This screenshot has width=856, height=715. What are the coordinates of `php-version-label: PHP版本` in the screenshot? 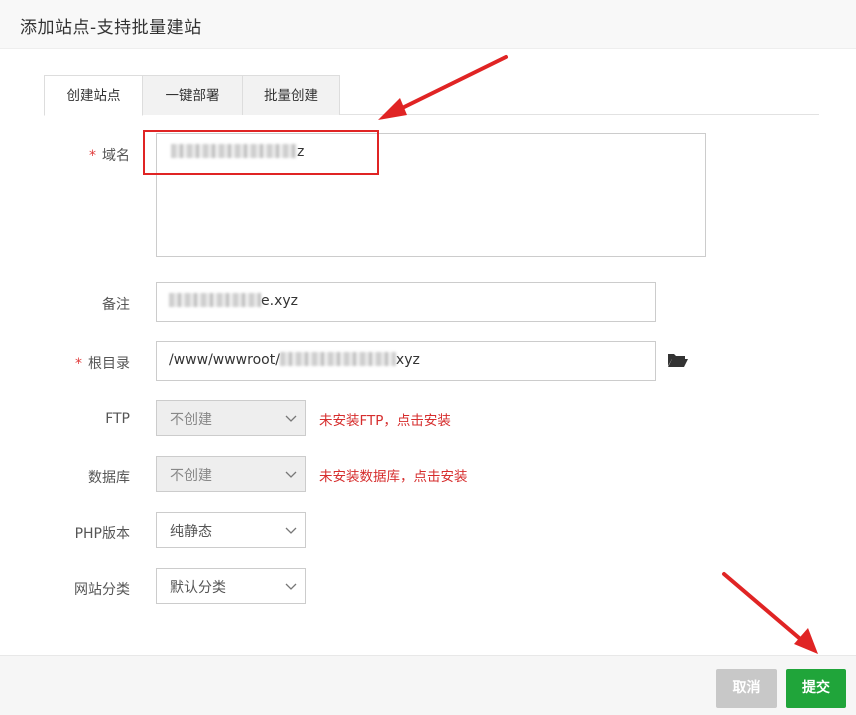 It's located at (102, 534).